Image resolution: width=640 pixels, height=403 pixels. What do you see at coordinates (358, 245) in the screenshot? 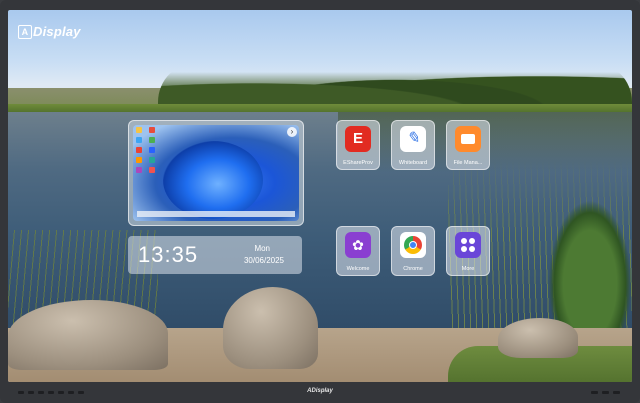
I see `welcome-icon: ✿` at bounding box center [358, 245].